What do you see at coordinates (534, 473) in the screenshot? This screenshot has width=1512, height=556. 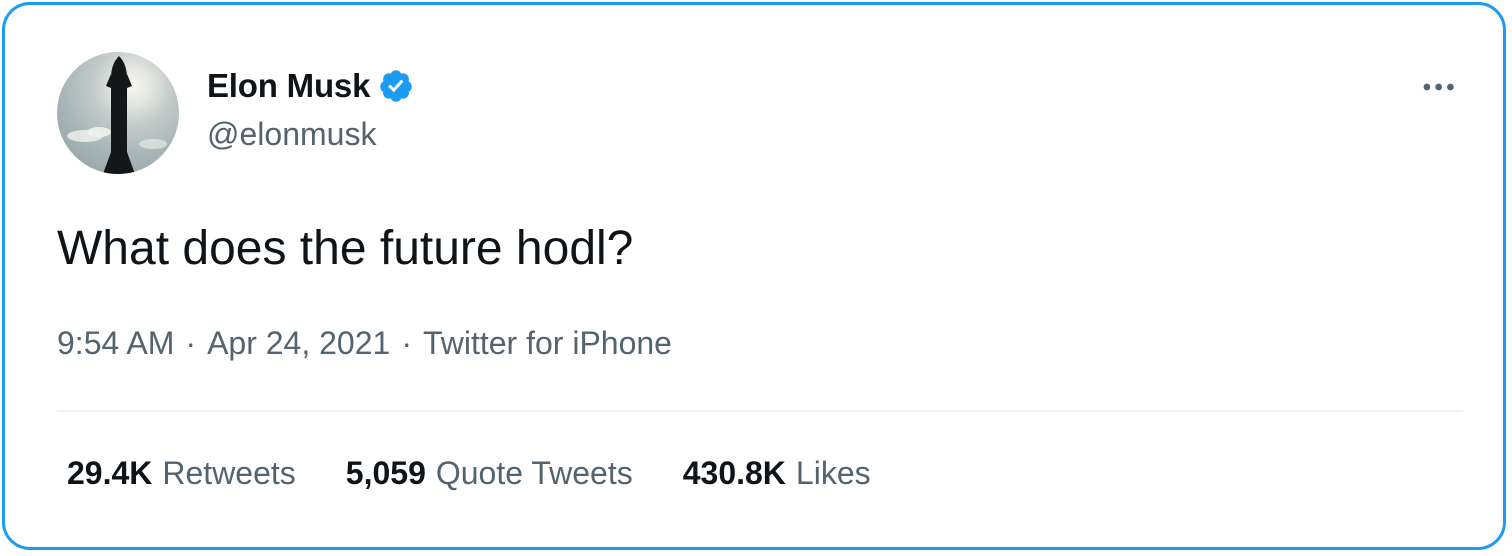 I see `quote-tweets-label: Quote Tweets` at bounding box center [534, 473].